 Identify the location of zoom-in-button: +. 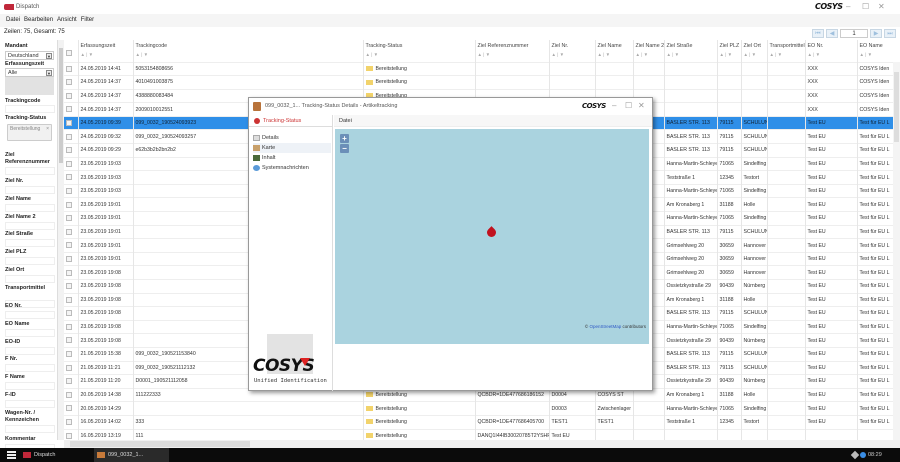
(344, 138).